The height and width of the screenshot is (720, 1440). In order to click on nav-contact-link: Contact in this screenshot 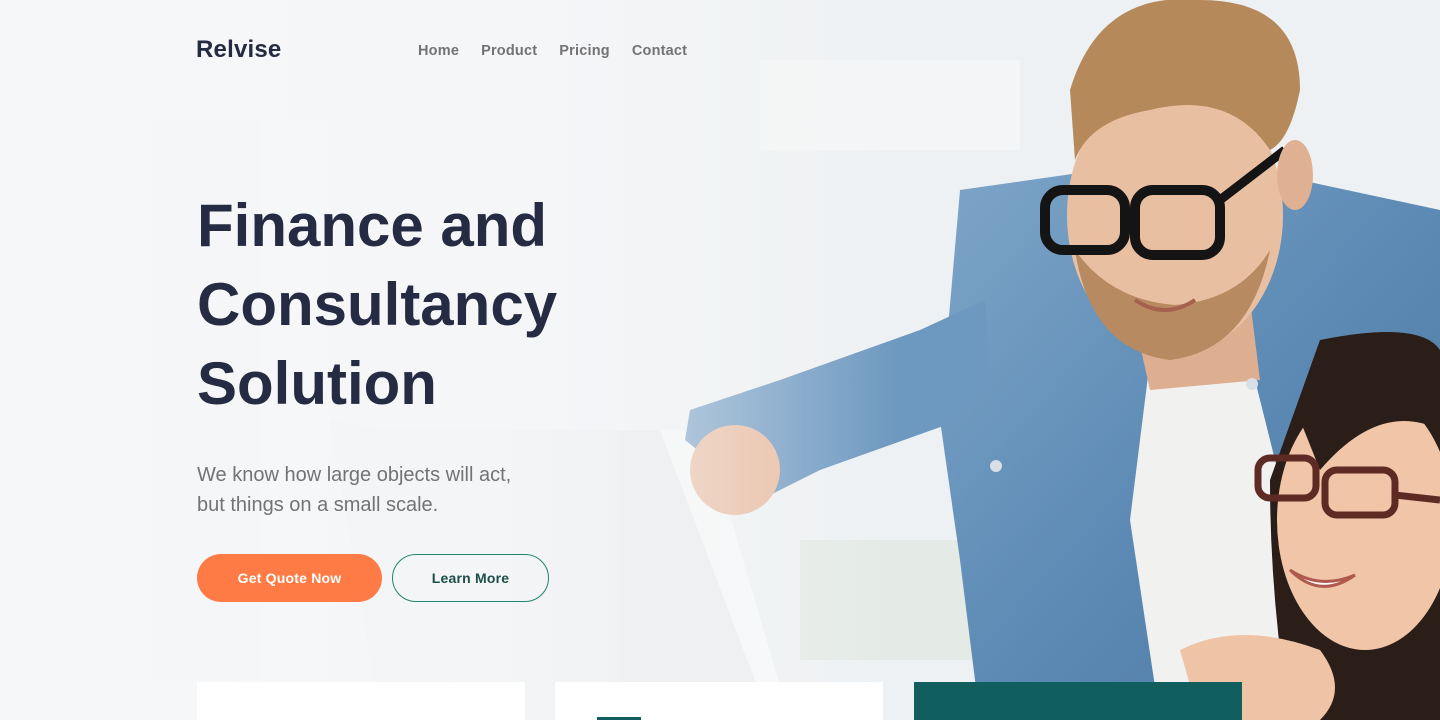, I will do `click(659, 51)`.